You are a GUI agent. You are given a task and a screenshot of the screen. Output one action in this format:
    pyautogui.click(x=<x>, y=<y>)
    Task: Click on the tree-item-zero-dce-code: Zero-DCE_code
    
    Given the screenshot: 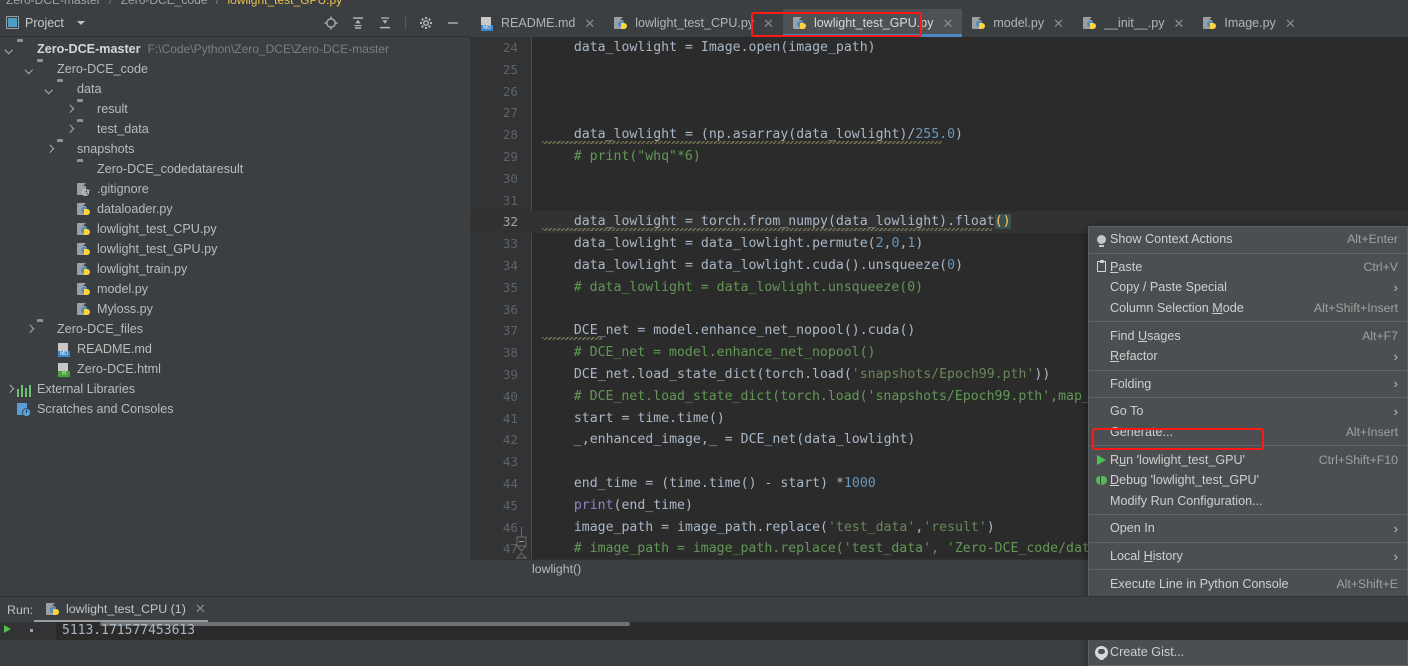 What is the action you would take?
    pyautogui.click(x=235, y=69)
    